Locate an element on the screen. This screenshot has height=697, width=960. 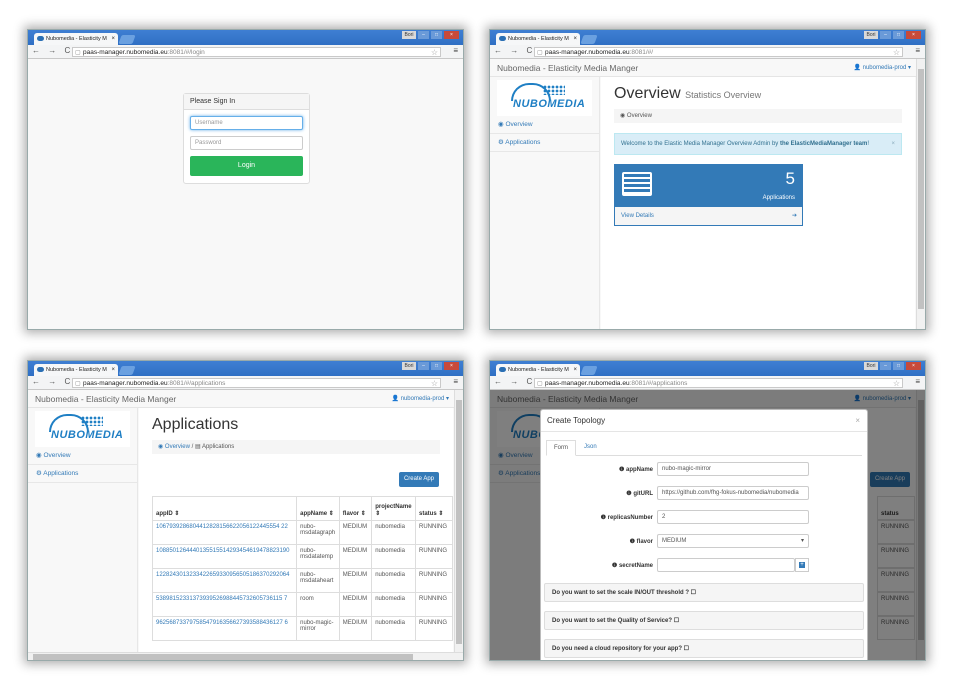
form-row-replicas: ❶ replicasNumber 2 is located at coordinates (704, 520).